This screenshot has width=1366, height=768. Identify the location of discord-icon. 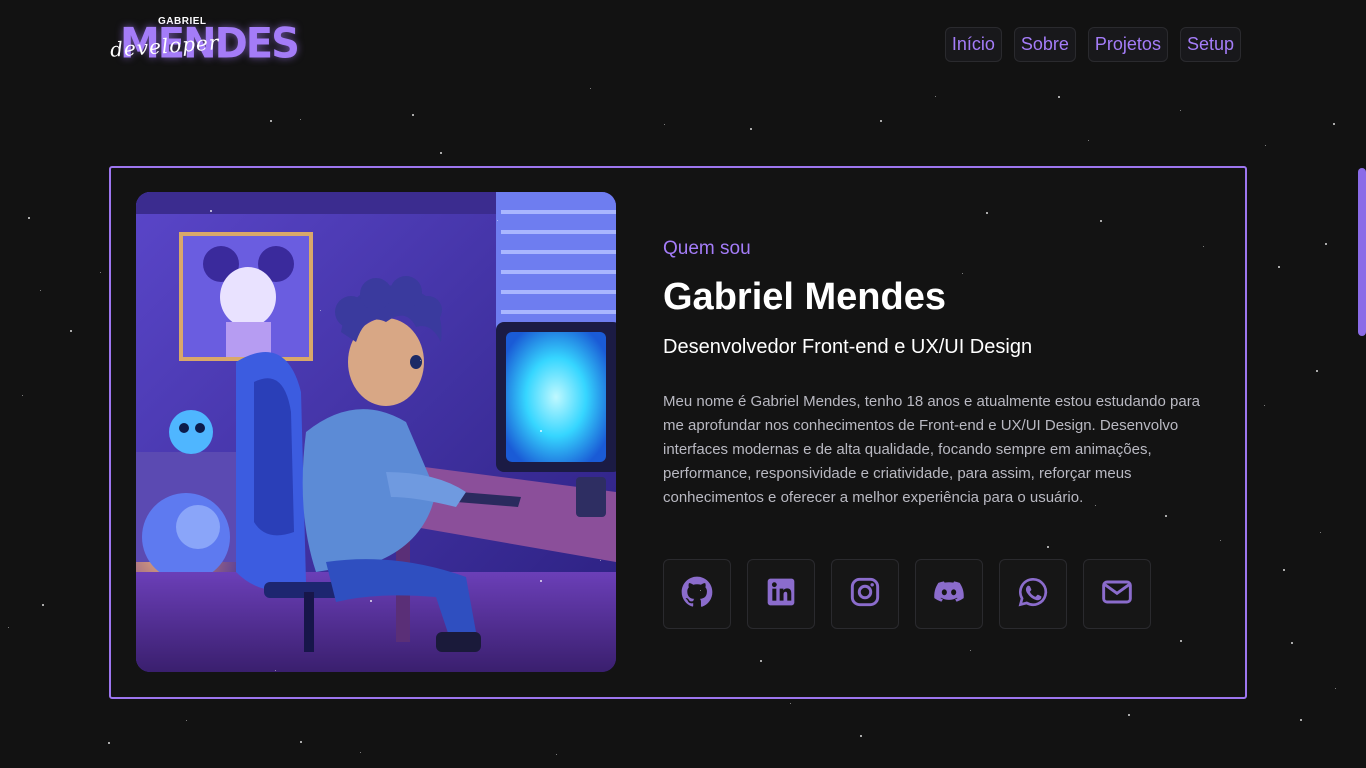
(949, 594).